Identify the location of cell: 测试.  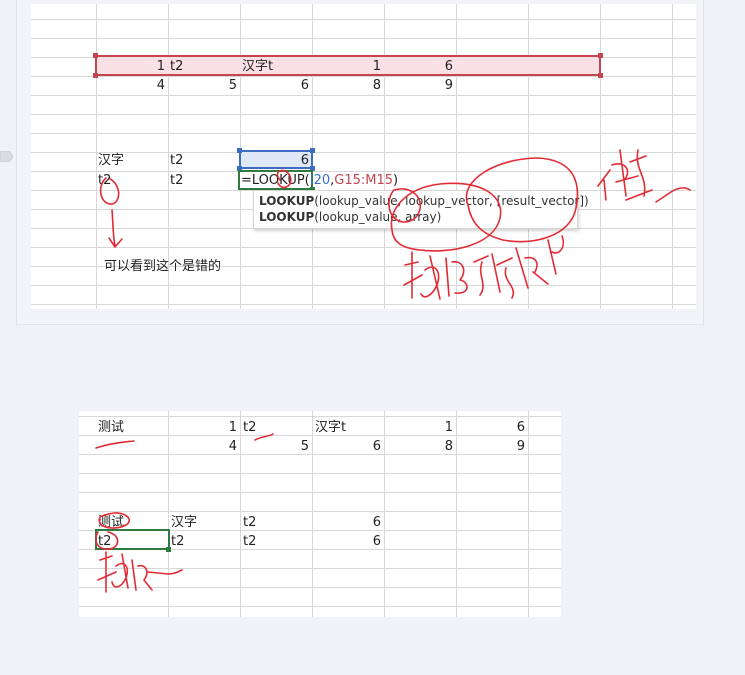
(132, 427).